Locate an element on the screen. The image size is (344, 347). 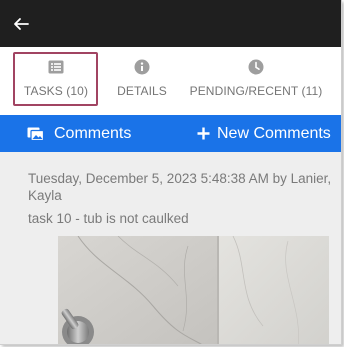
clock-icon is located at coordinates (256, 67).